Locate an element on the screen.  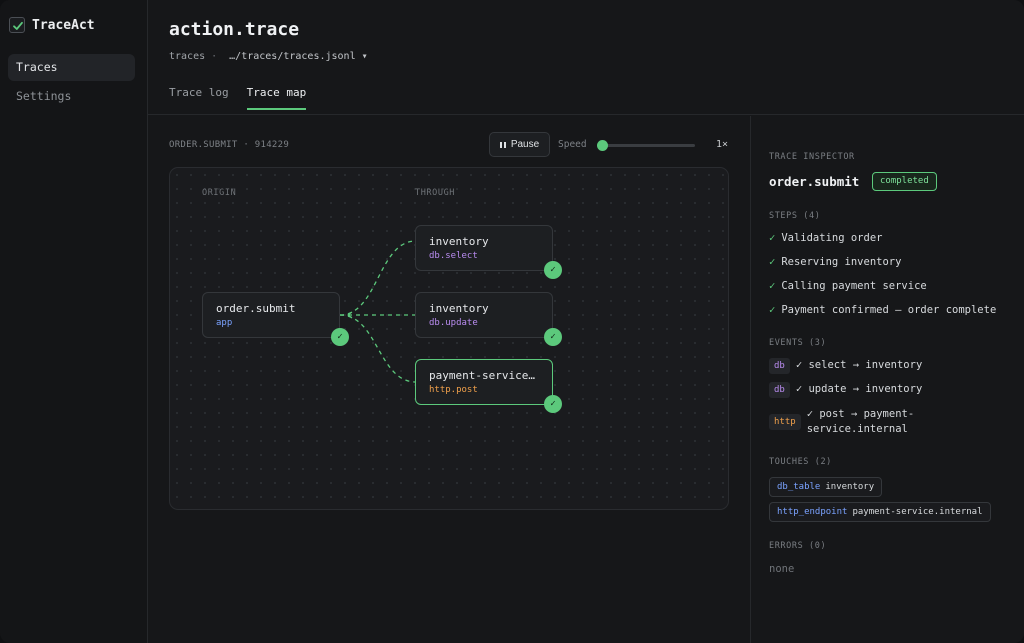
event-text: ✓ update → inventory is located at coordinates (859, 389).